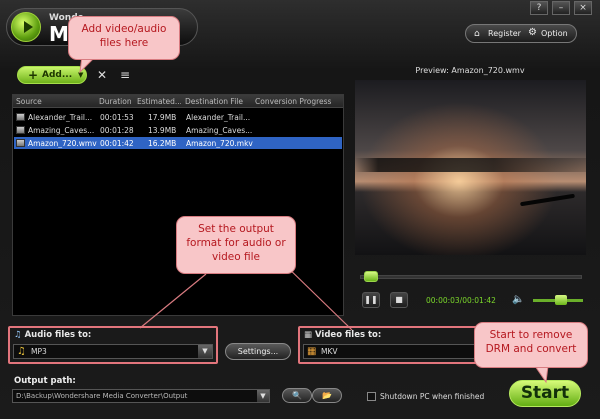 Image resolution: width=600 pixels, height=419 pixels. I want to click on register-button: Register, so click(504, 33).